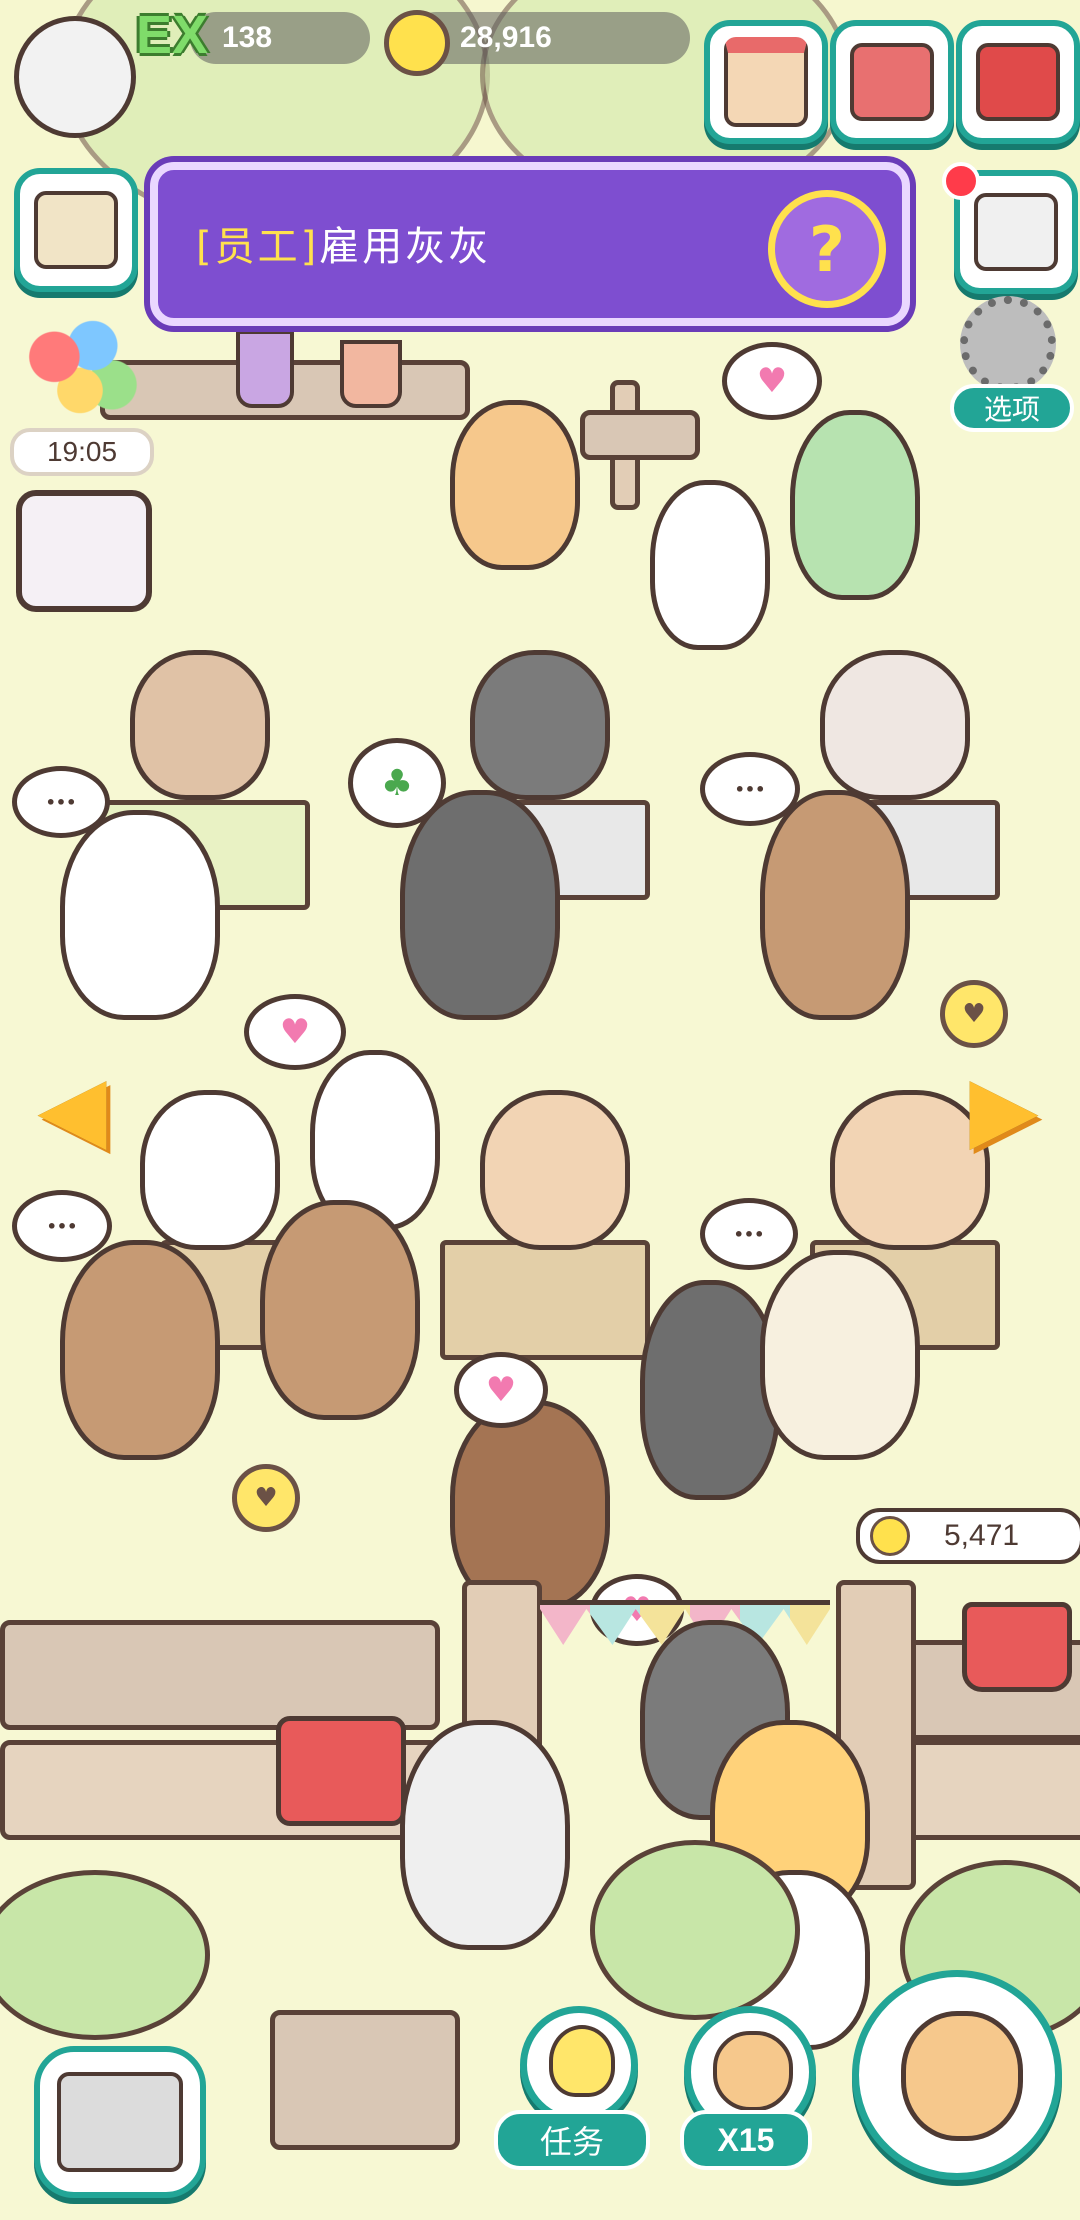 This screenshot has height=2220, width=1080. Describe the element at coordinates (72, 1109) in the screenshot. I see `arrow-left-icon: ◀` at that location.